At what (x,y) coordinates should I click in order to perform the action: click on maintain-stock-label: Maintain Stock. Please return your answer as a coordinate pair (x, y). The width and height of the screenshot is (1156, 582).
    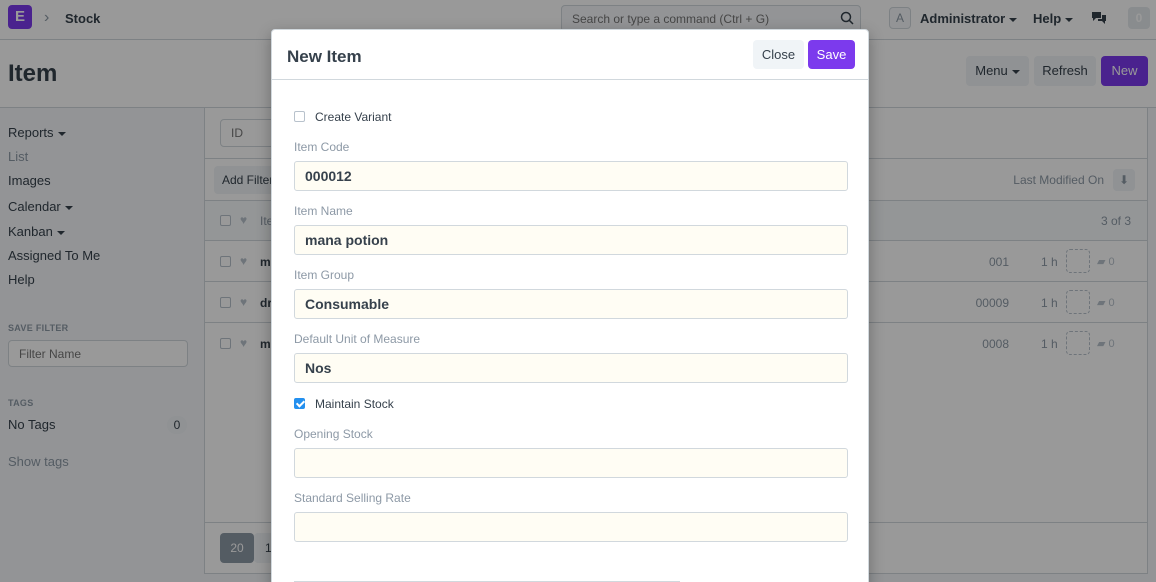
    Looking at the image, I should click on (354, 404).